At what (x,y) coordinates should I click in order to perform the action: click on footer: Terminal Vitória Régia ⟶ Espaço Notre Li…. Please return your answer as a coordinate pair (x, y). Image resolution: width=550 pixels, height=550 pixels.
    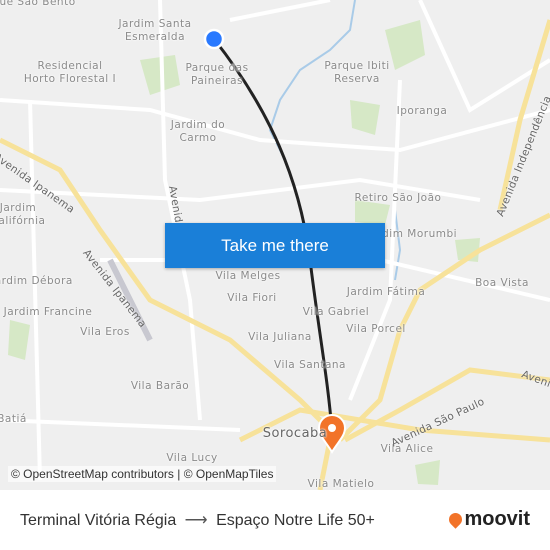
    Looking at the image, I should click on (275, 520).